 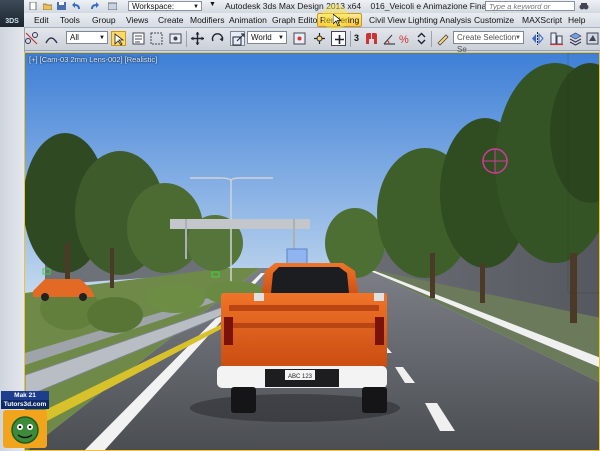 What do you see at coordinates (584, 6) in the screenshot?
I see `binoculars-icon` at bounding box center [584, 6].